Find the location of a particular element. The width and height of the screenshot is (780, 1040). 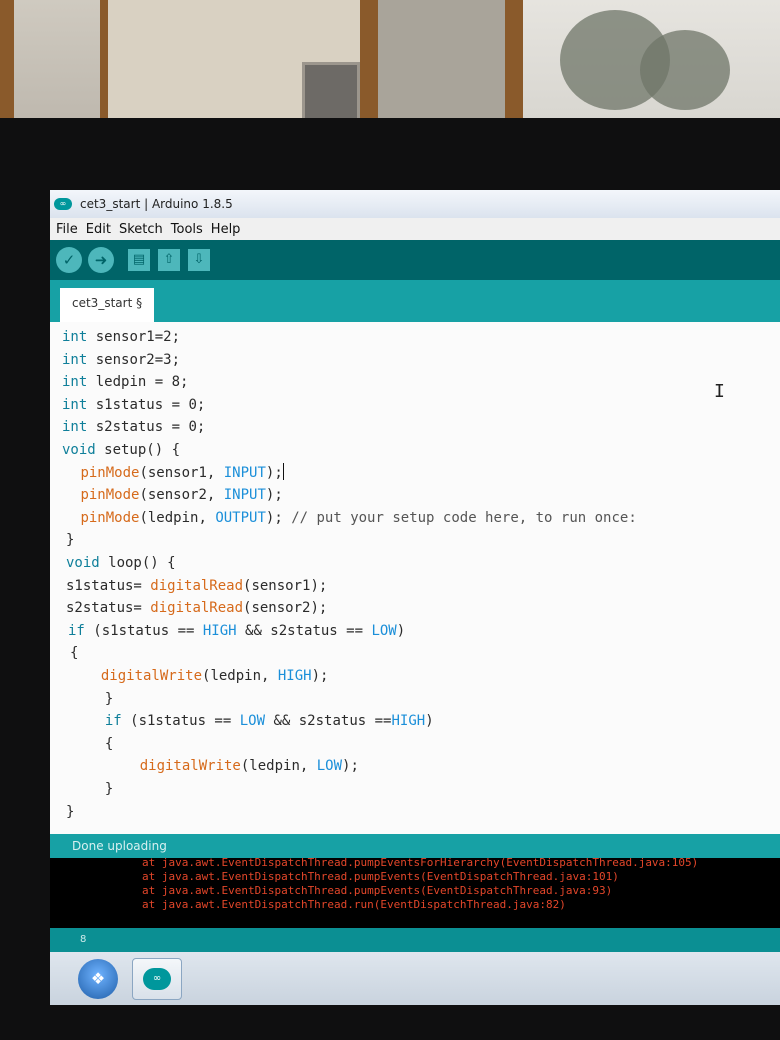

code-line: pinMode(sensor2, INPUT); is located at coordinates (181, 495).